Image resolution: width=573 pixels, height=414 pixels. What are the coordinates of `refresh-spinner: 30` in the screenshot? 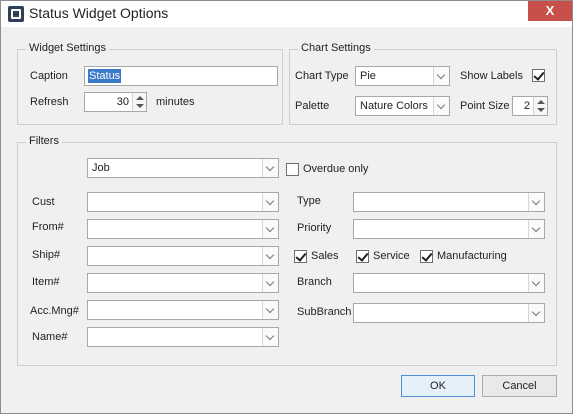 It's located at (115, 102).